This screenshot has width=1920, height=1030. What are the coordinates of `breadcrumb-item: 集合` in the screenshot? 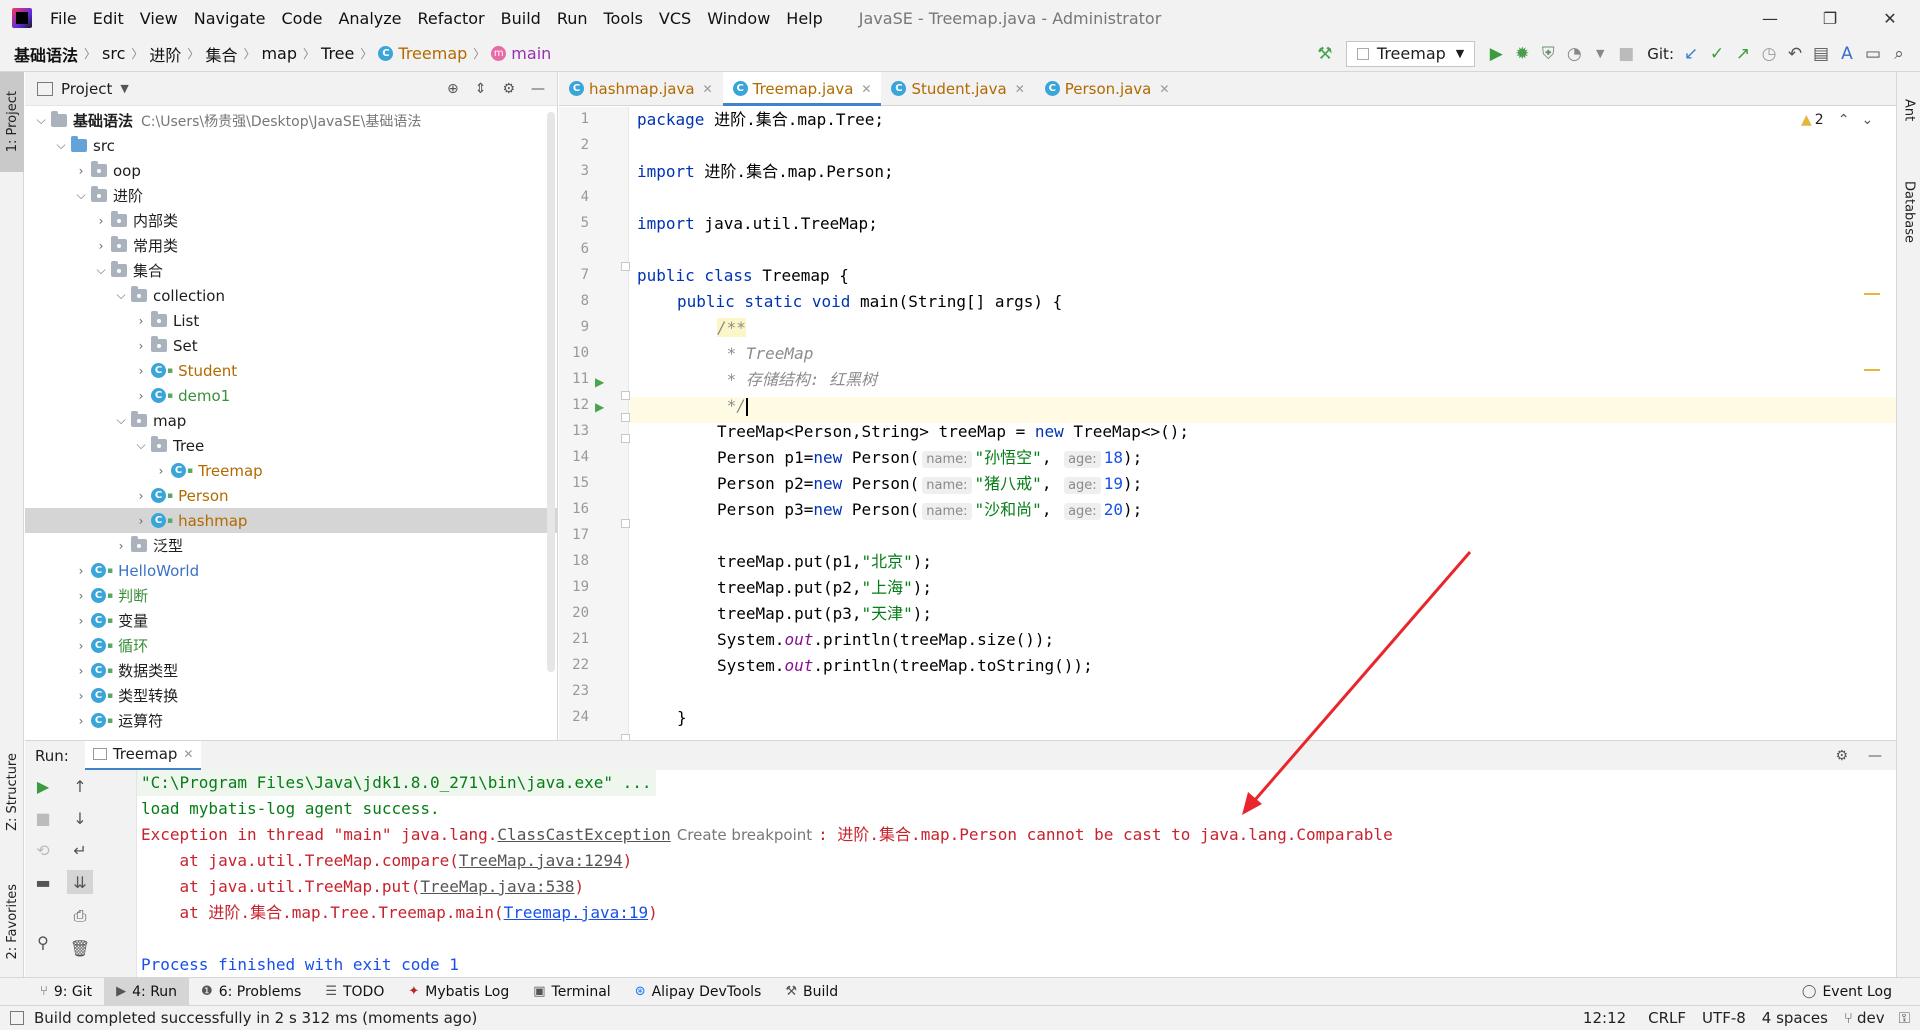 It's located at (221, 54).